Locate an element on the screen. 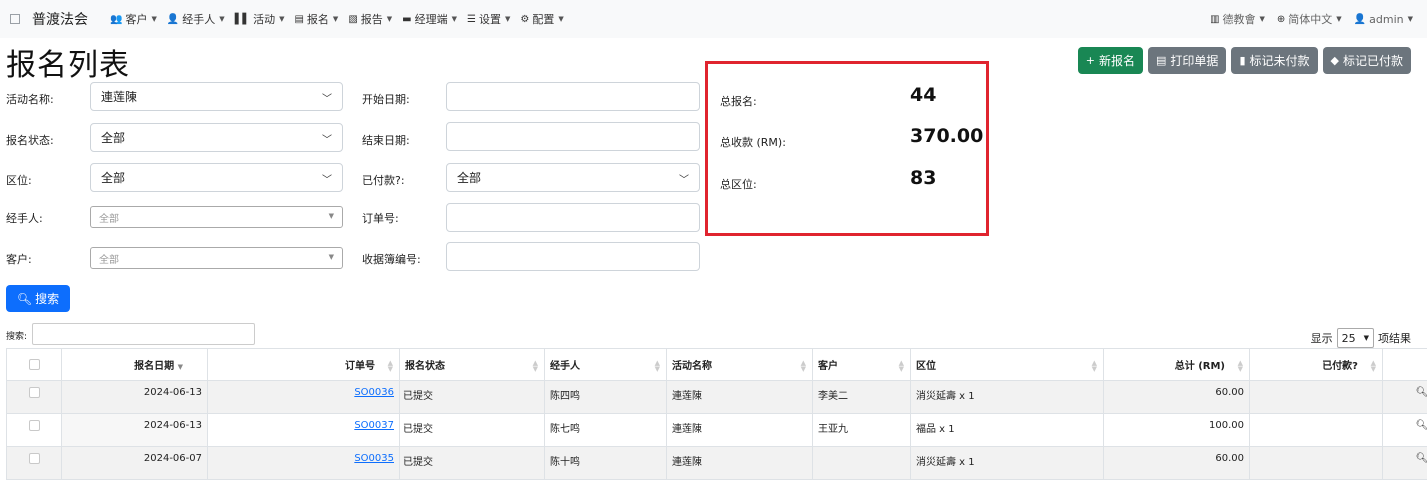 This screenshot has width=1427, height=484. order-link: SO0035 is located at coordinates (374, 458).